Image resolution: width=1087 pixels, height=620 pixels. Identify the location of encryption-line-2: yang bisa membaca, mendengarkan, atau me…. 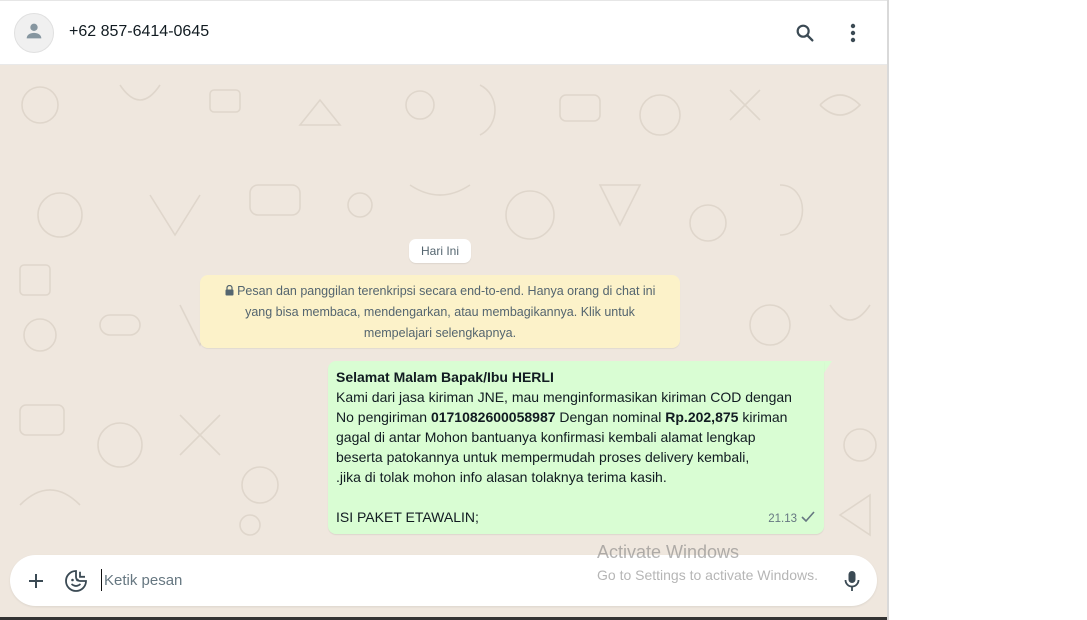
(440, 312).